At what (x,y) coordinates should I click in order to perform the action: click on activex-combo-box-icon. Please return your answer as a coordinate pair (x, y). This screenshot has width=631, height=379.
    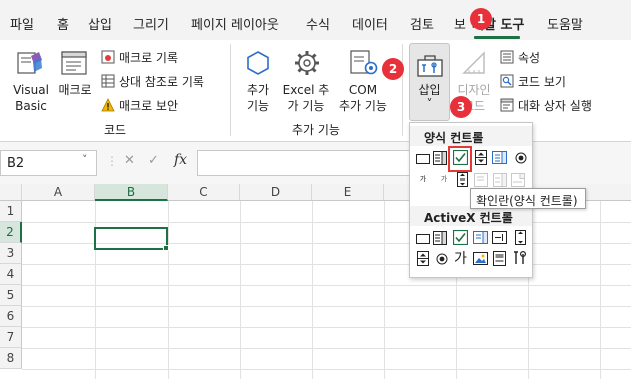
    Looking at the image, I should click on (439, 237).